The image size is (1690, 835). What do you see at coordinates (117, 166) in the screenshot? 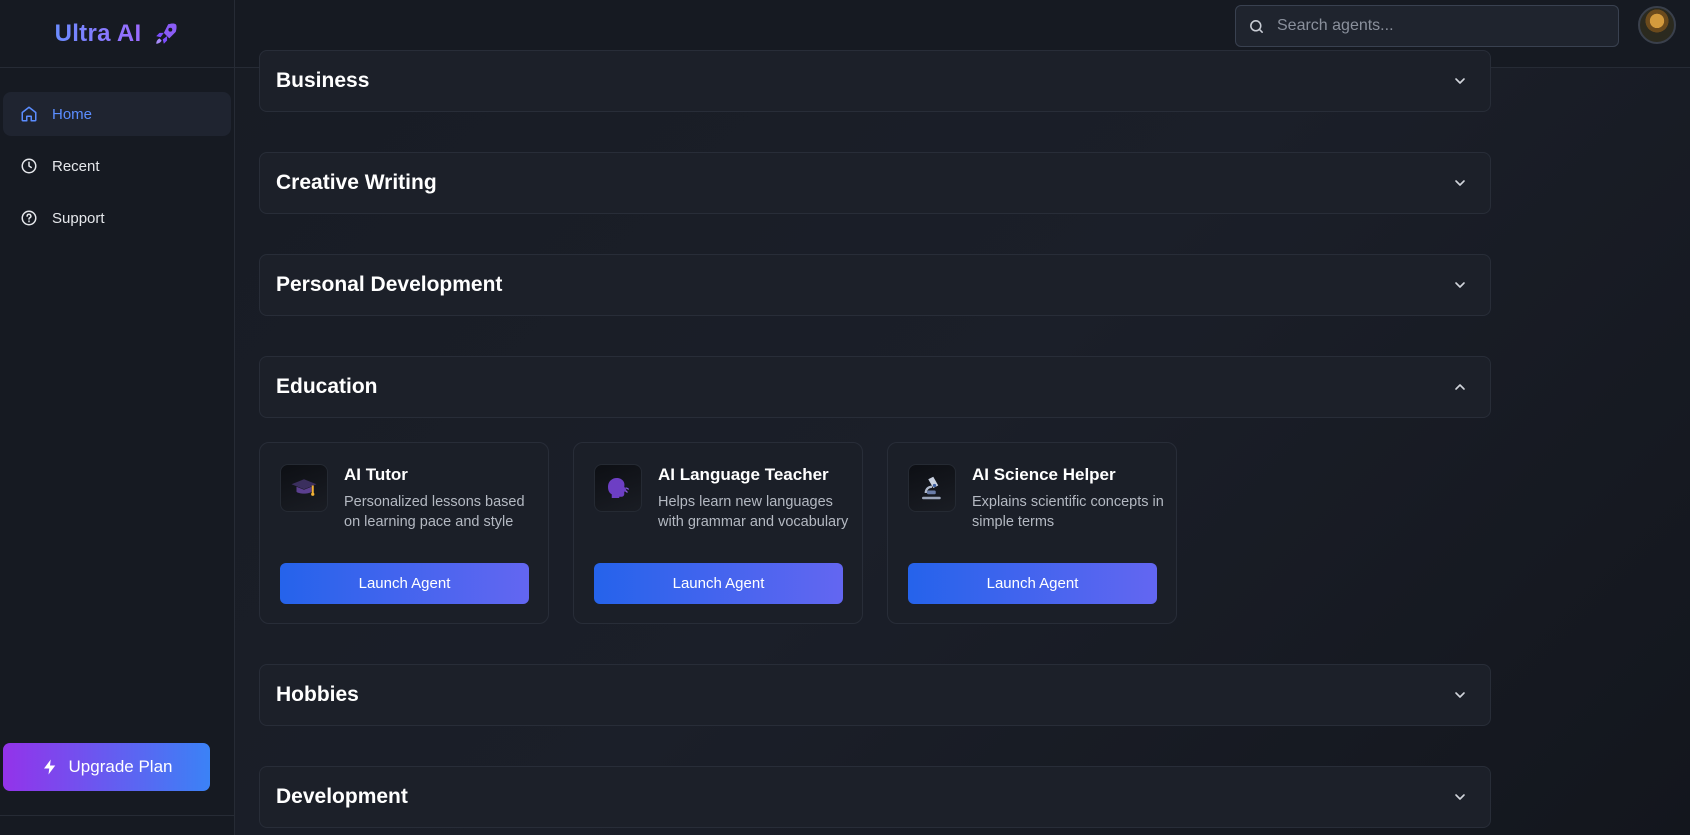
I see `sidebar-item-recent: Recent` at bounding box center [117, 166].